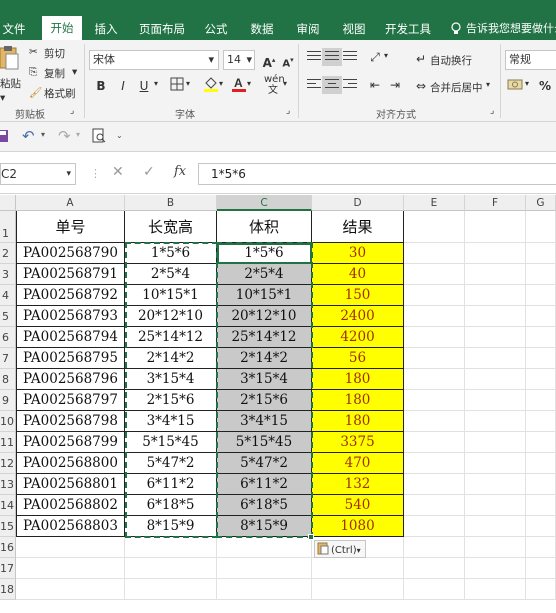 The image size is (556, 613). I want to click on percent-button: %, so click(545, 86).